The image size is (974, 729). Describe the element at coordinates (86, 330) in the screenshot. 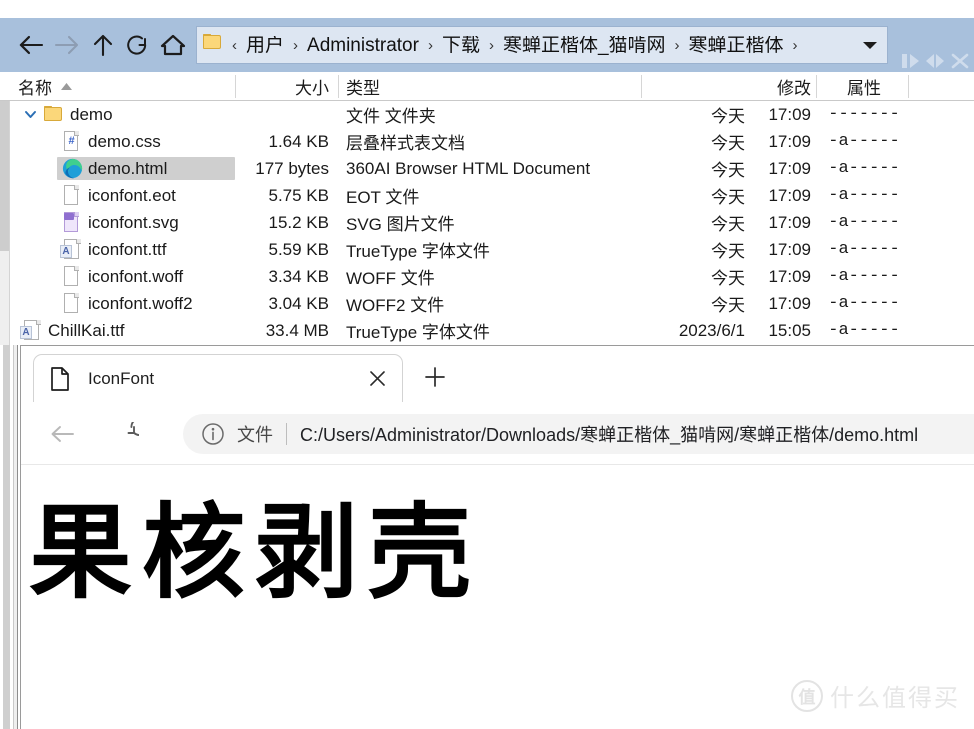

I see `file-name: ChillKai.ttf` at that location.